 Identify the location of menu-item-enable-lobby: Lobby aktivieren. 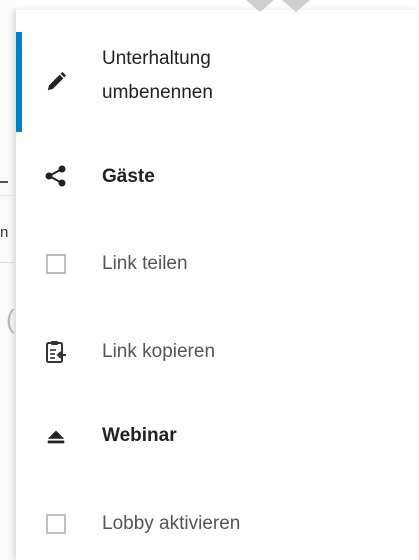
(217, 524).